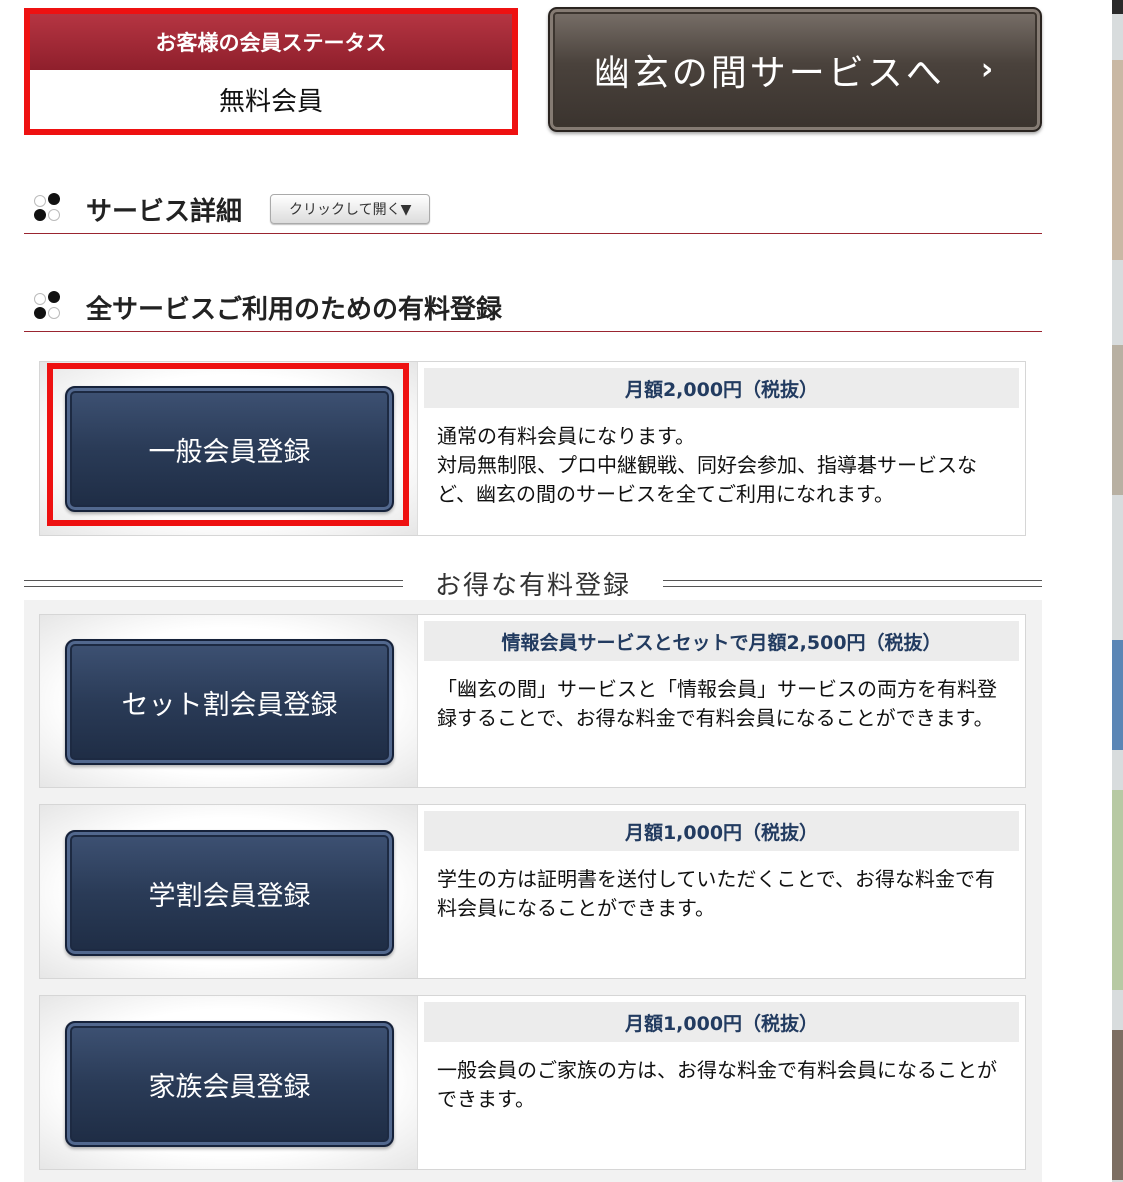 Image resolution: width=1123 pixels, height=1182 pixels. What do you see at coordinates (164, 211) in the screenshot?
I see `service-details-title: サービス詳細` at bounding box center [164, 211].